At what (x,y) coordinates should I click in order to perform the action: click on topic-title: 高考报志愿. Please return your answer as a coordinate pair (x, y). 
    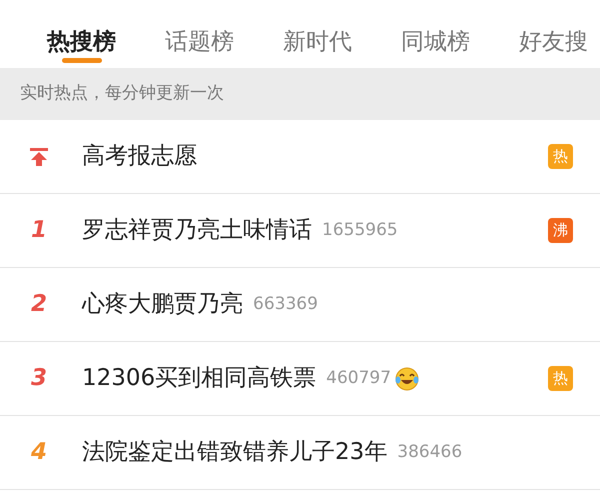
    Looking at the image, I should click on (139, 156).